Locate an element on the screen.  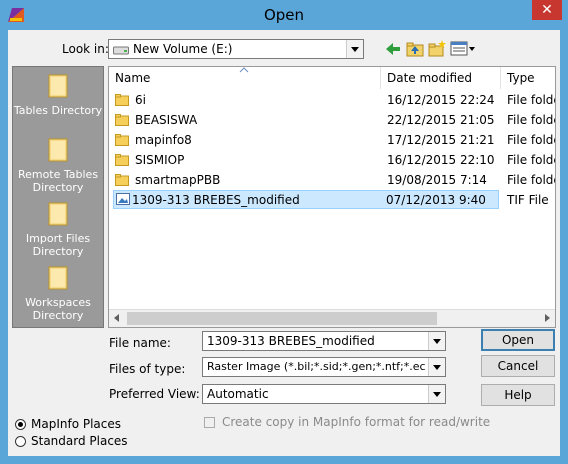
file-date: 17/12/2015 21:21 is located at coordinates (441, 140).